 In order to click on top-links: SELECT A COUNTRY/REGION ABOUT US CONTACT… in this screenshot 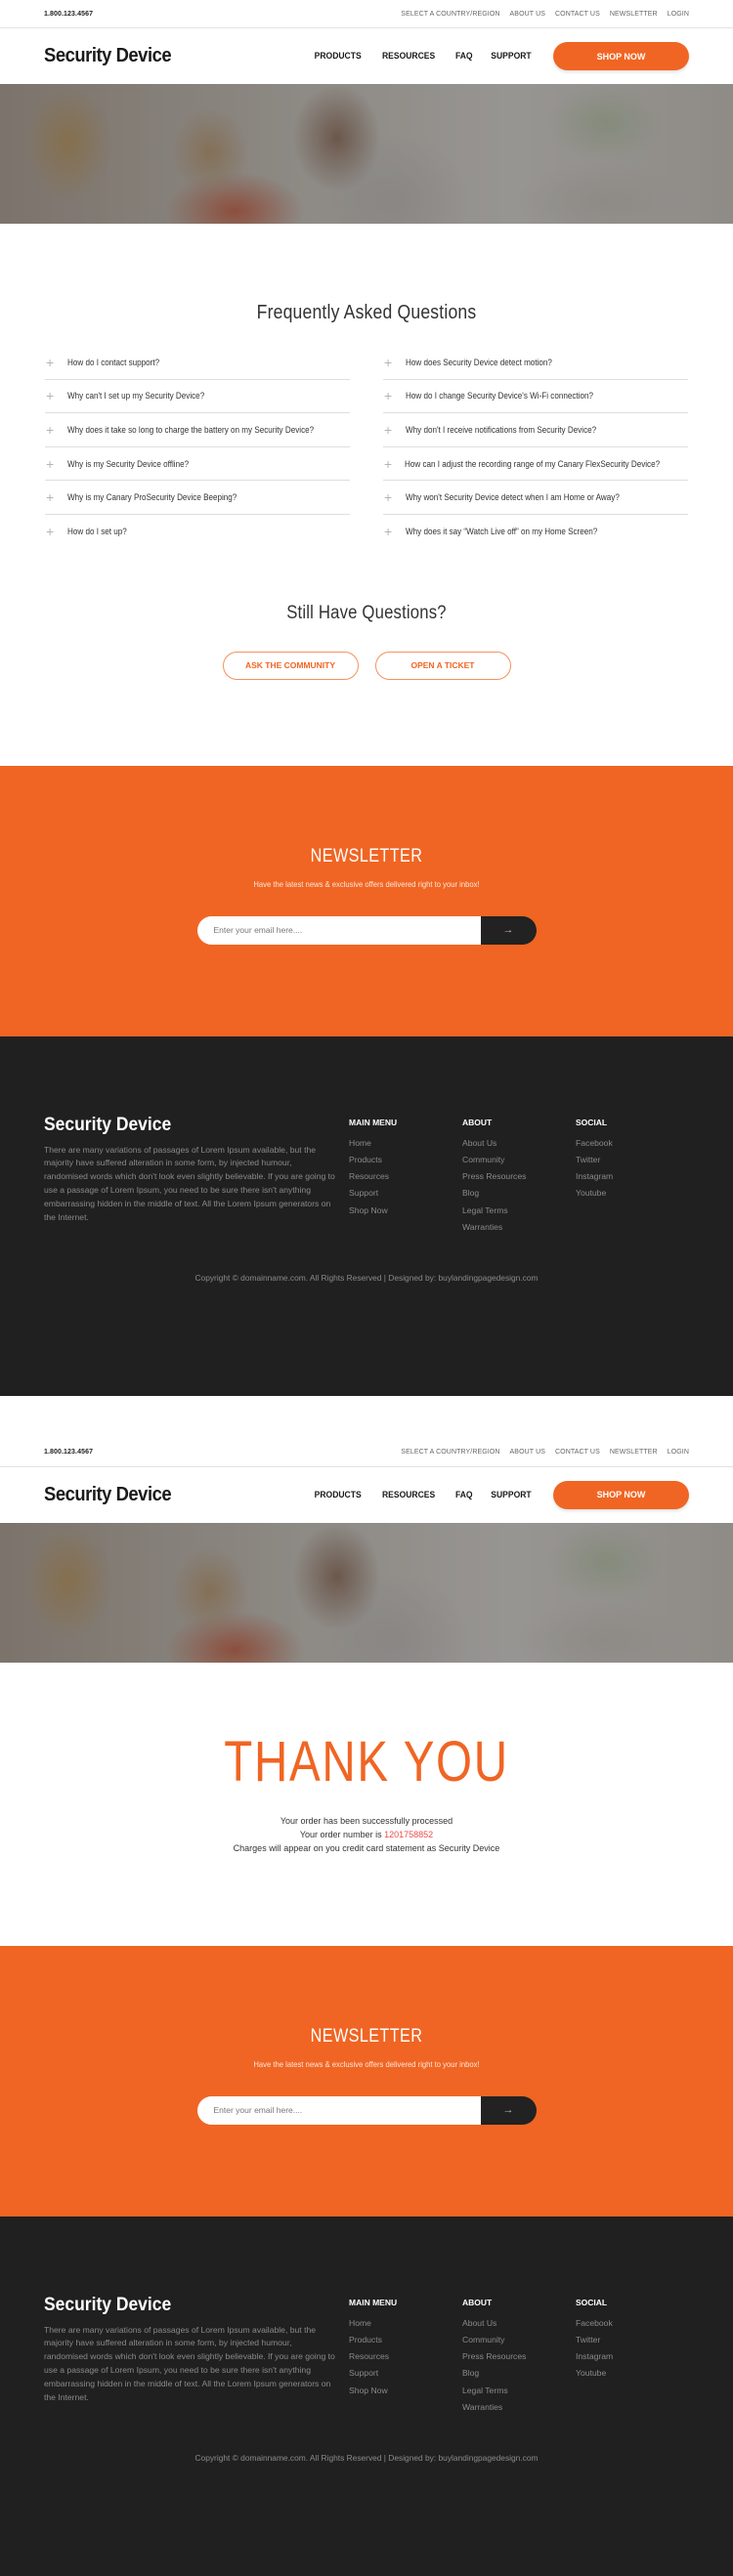, I will do `click(545, 14)`.